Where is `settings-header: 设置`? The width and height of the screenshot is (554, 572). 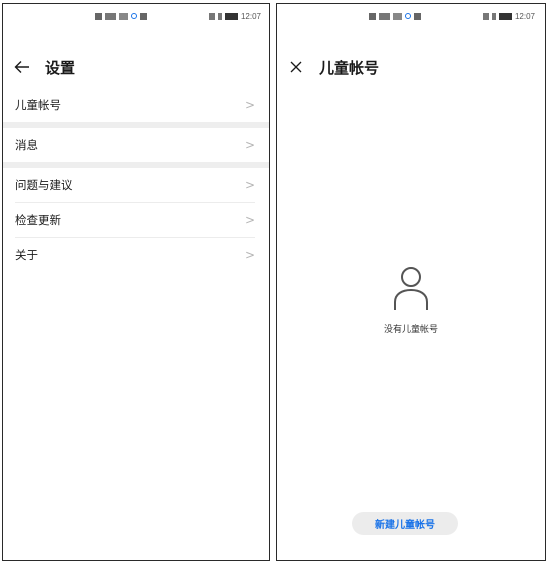
settings-header: 设置 is located at coordinates (136, 67).